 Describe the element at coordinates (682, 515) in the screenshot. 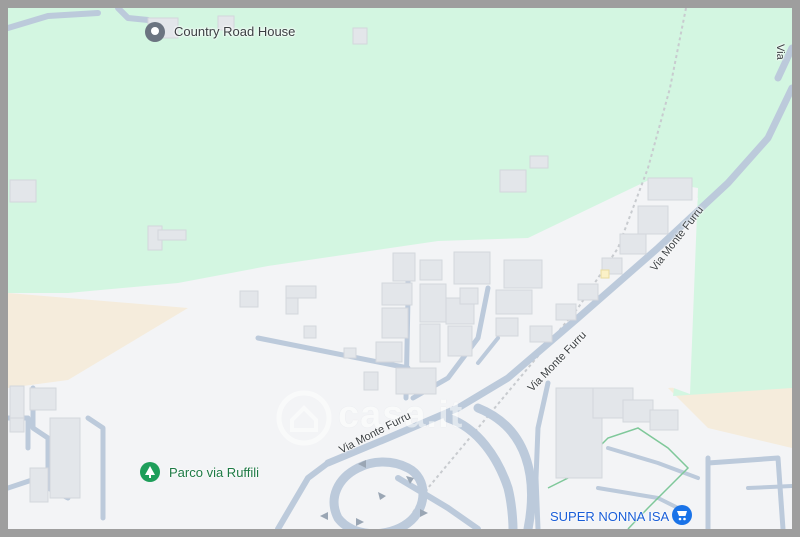

I see `shopping-cart-icon` at that location.